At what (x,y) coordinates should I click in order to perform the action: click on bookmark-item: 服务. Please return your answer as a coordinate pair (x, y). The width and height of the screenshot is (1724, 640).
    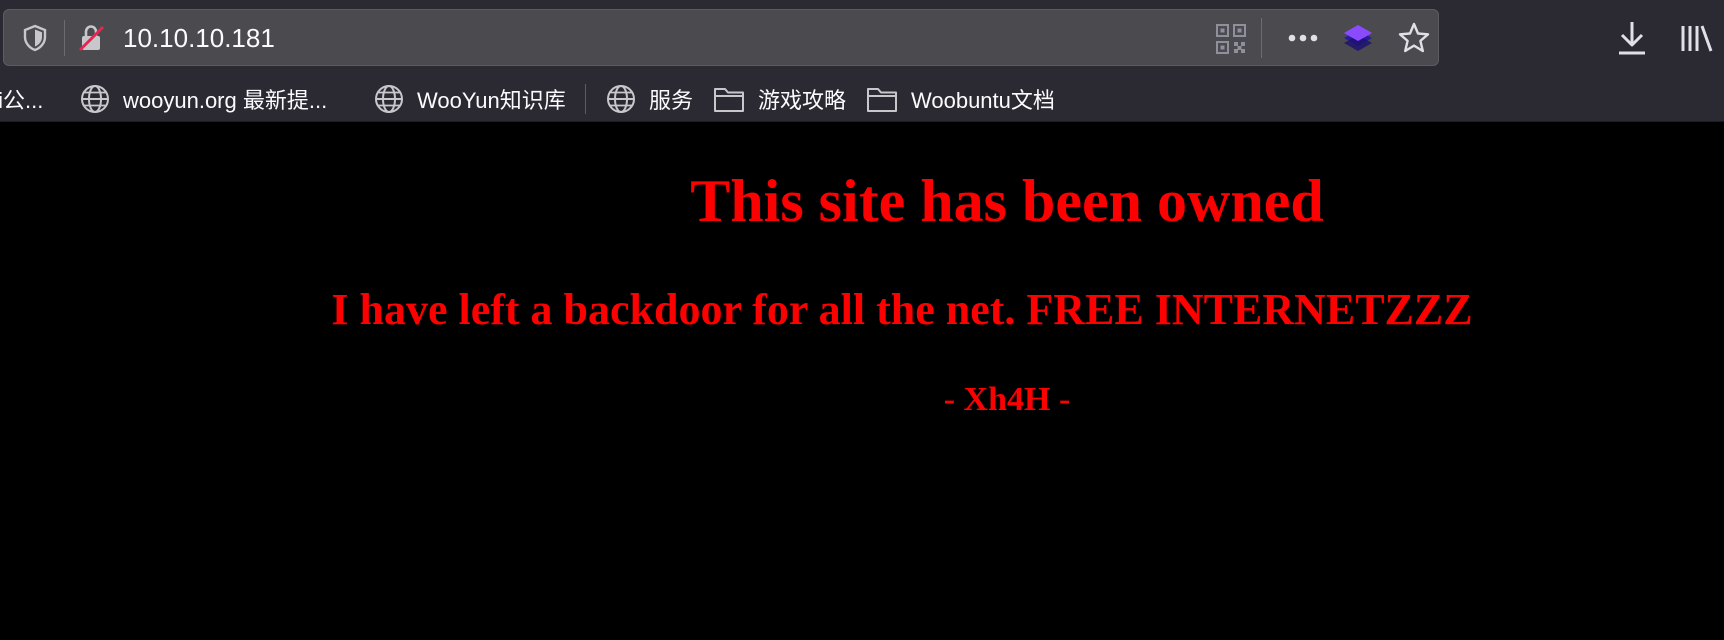
    Looking at the image, I should click on (649, 99).